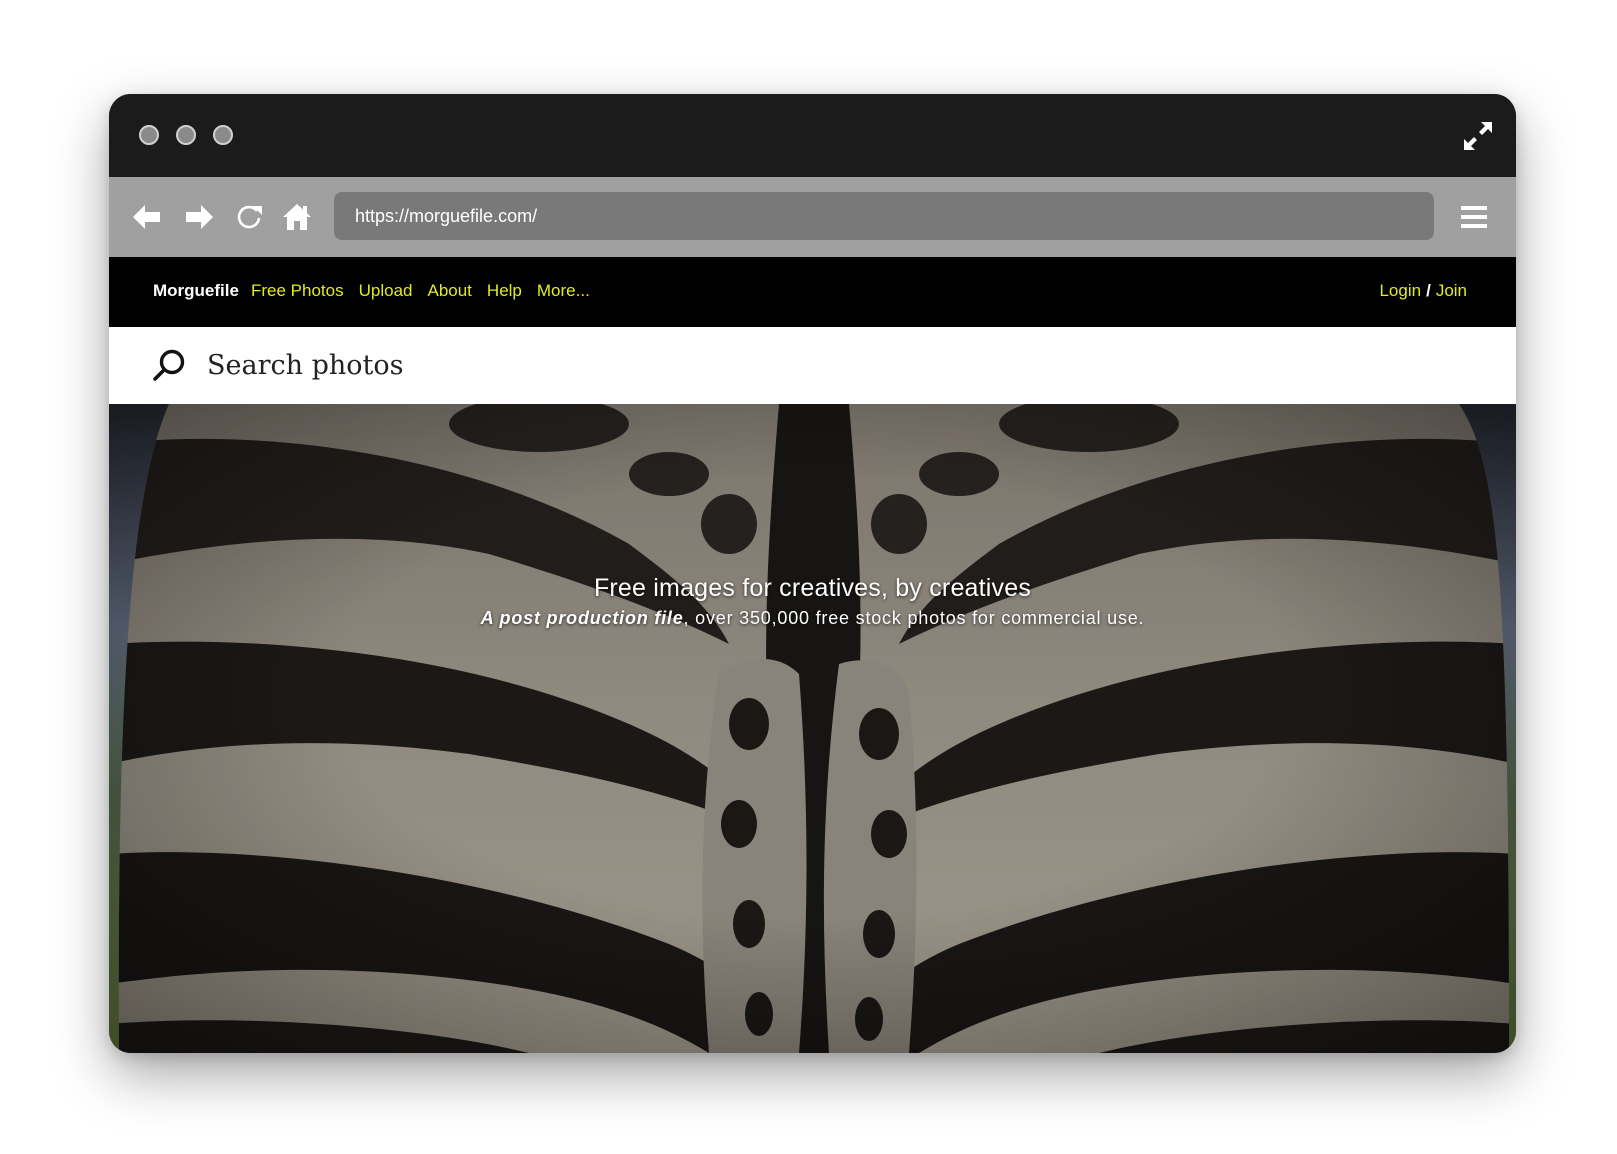 The image size is (1617, 1154). Describe the element at coordinates (147, 217) in the screenshot. I see `back-arrow-icon` at that location.